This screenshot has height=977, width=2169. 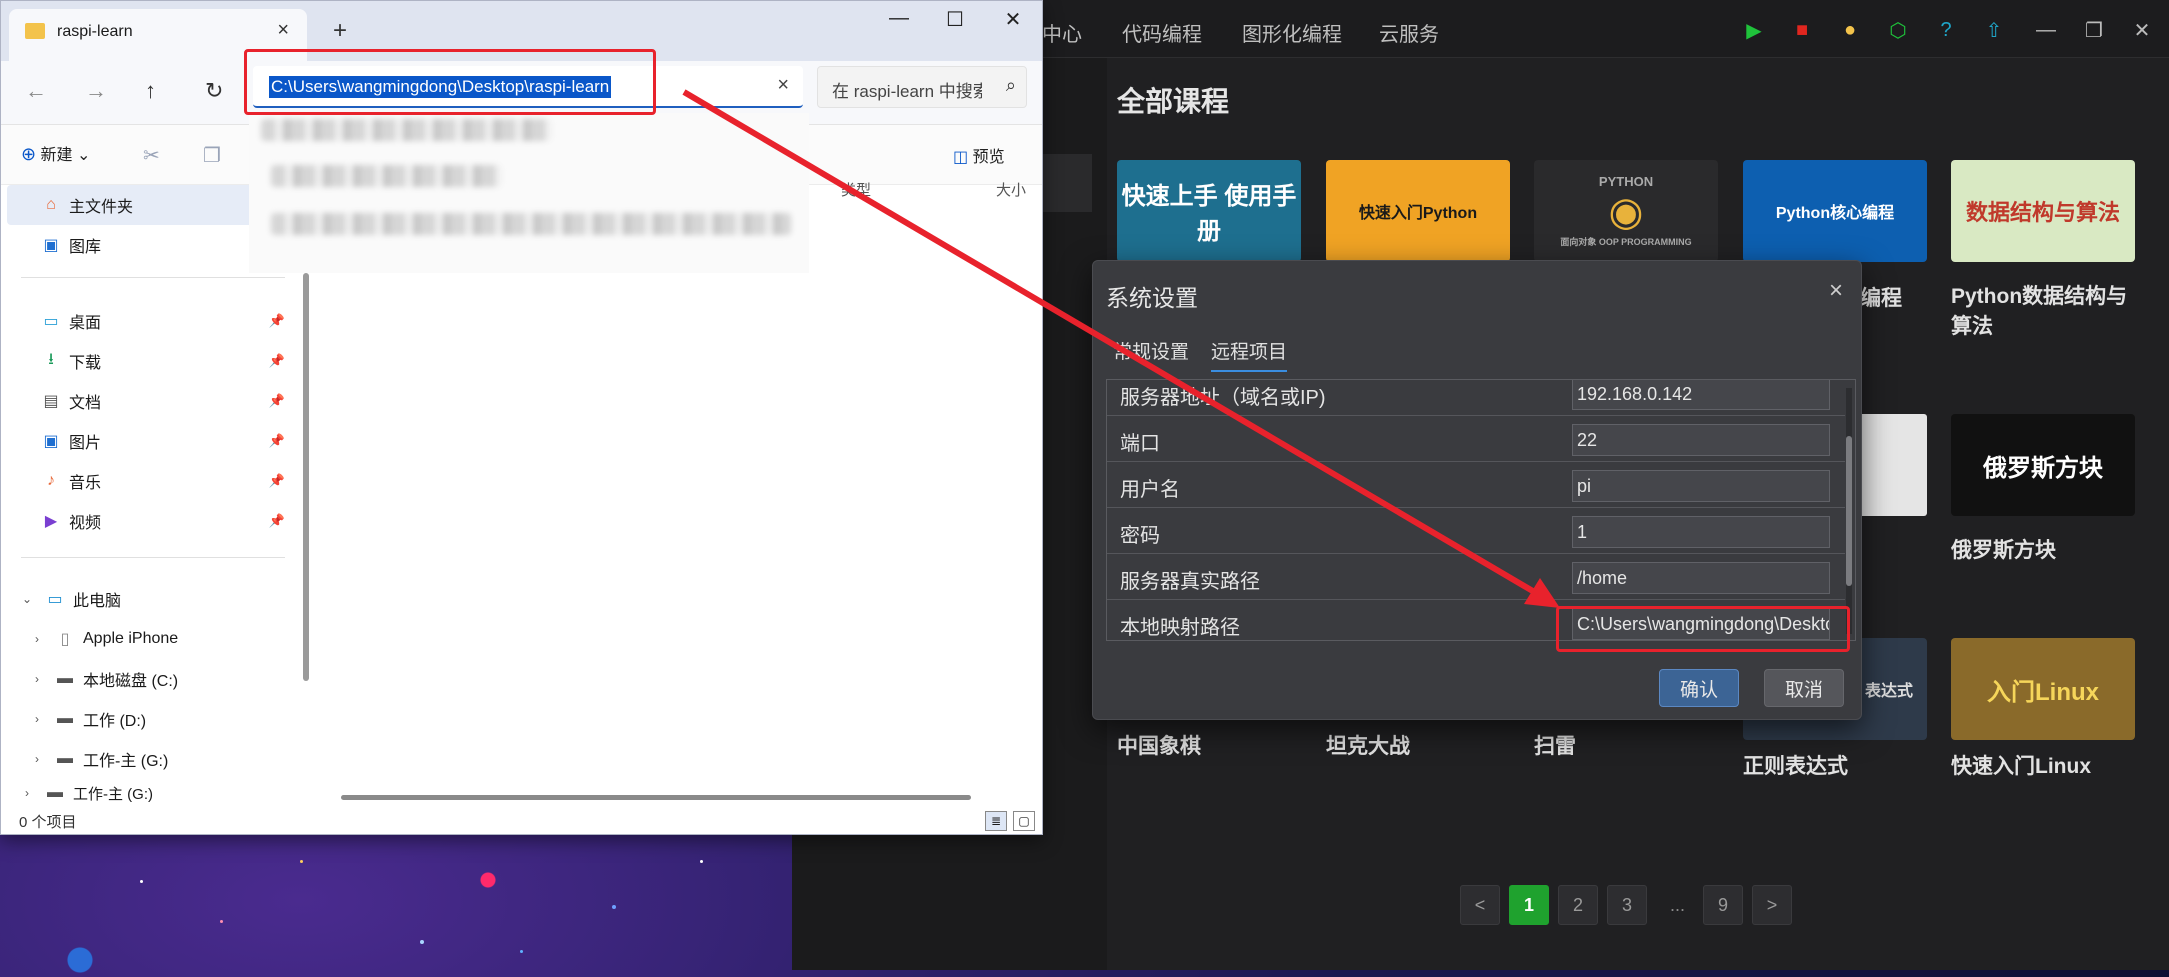 What do you see at coordinates (1701, 486) in the screenshot?
I see `username-field: pi` at bounding box center [1701, 486].